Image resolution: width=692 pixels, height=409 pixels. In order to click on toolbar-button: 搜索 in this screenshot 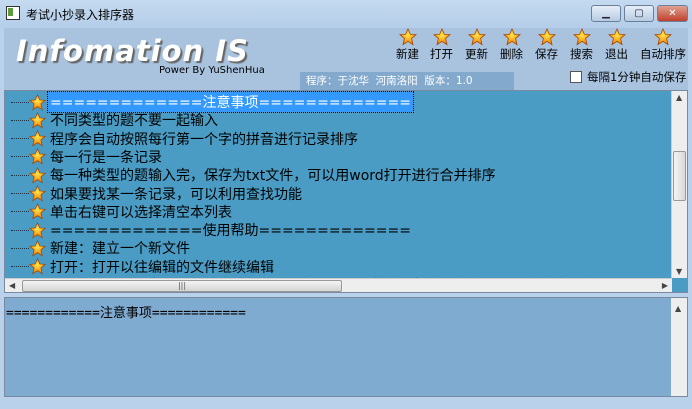, I will do `click(581, 44)`.